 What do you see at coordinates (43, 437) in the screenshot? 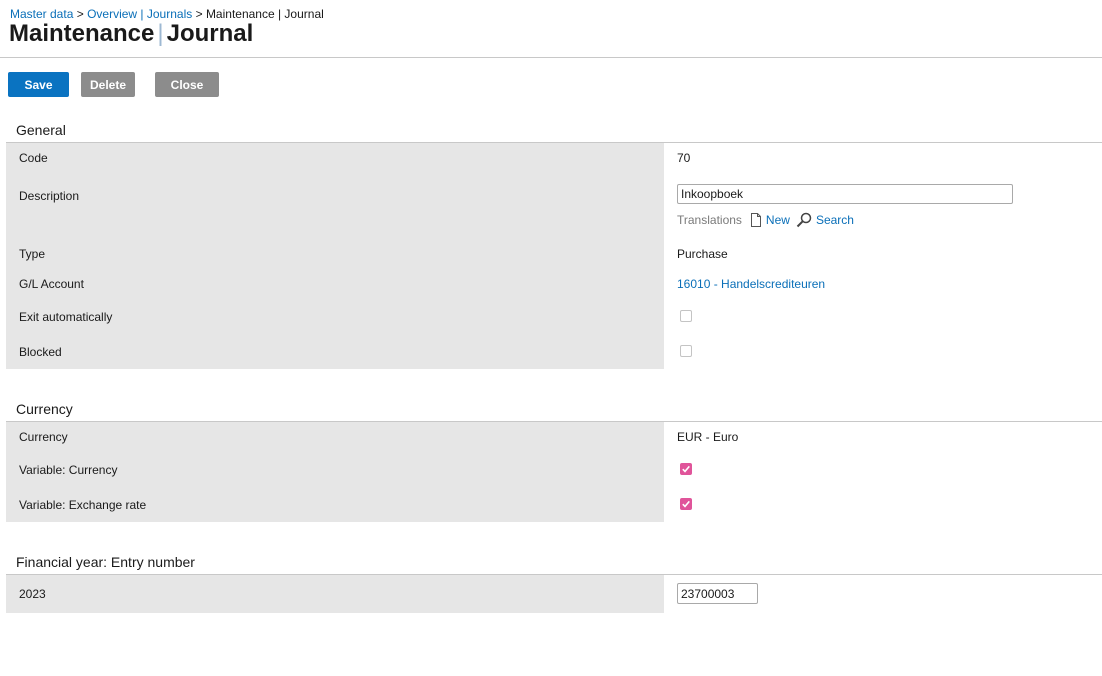
I see `currency-label: Currency` at bounding box center [43, 437].